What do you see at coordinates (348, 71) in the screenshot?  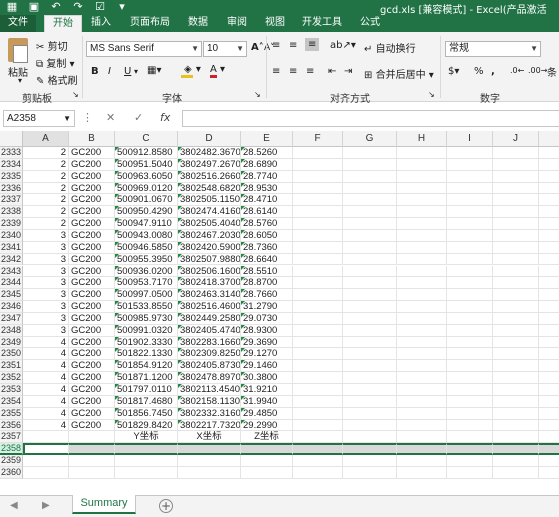 I see `increase-indent-icon: ⇥` at bounding box center [348, 71].